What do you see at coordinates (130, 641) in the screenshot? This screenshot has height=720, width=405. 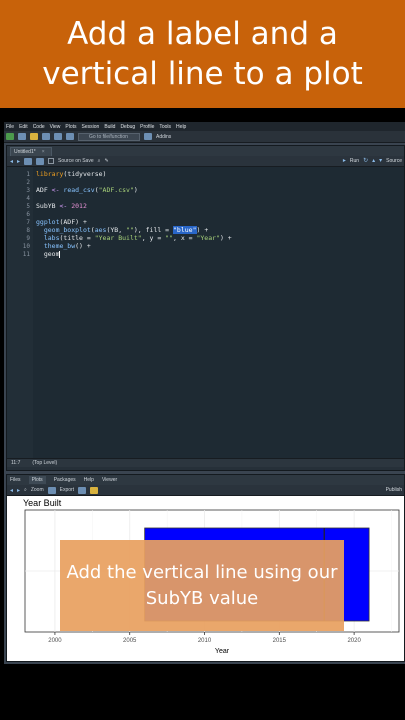 I see `x-tick-label: 2005` at bounding box center [130, 641].